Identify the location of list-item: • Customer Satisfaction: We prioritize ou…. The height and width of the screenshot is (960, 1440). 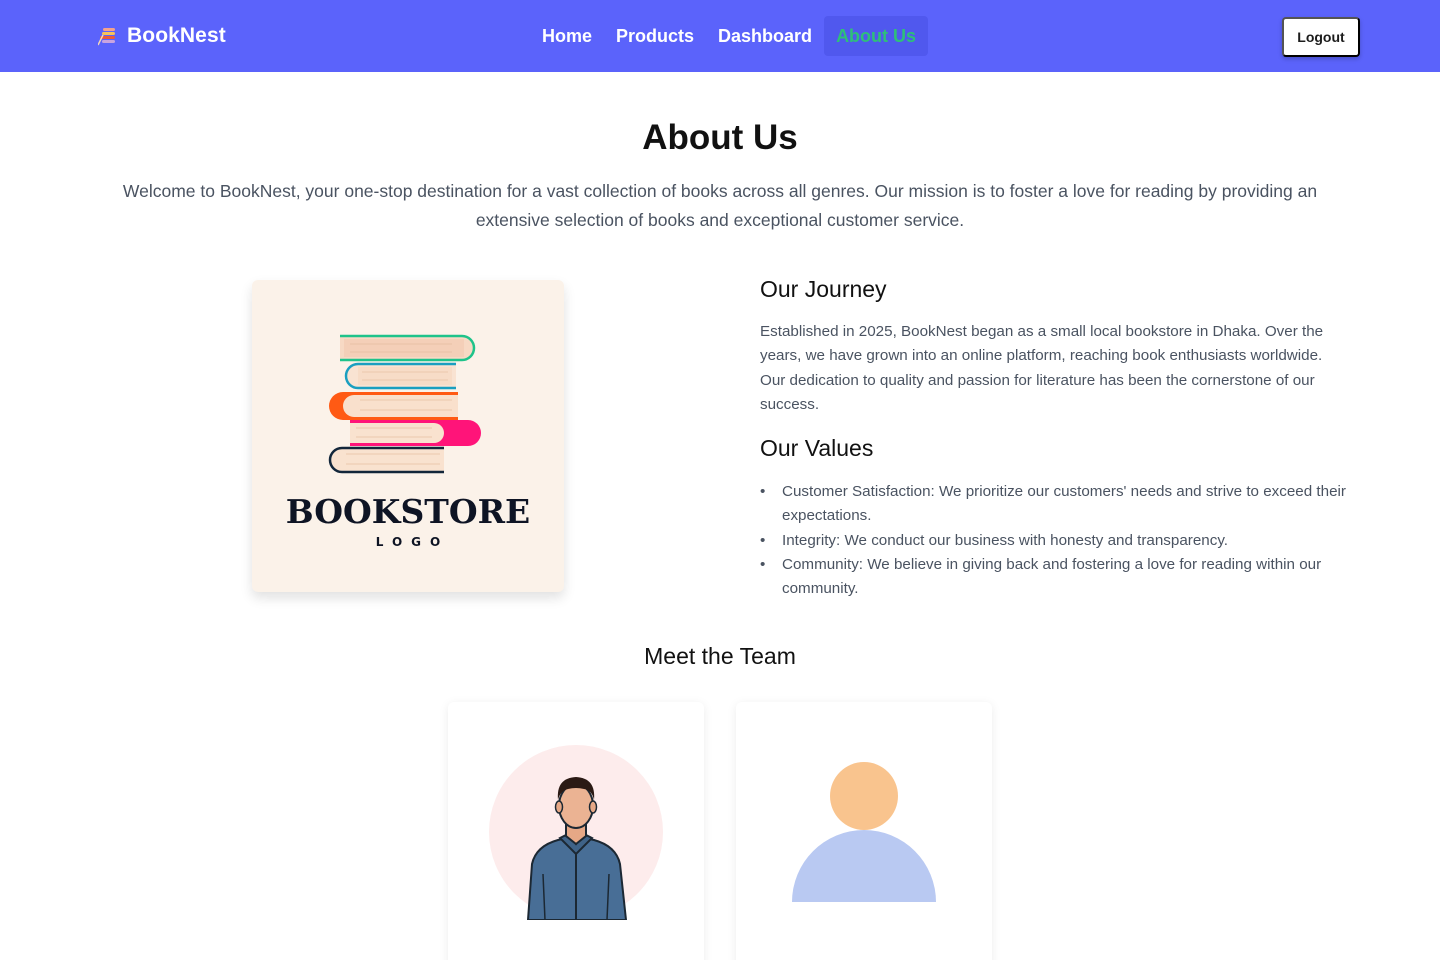
(1055, 504).